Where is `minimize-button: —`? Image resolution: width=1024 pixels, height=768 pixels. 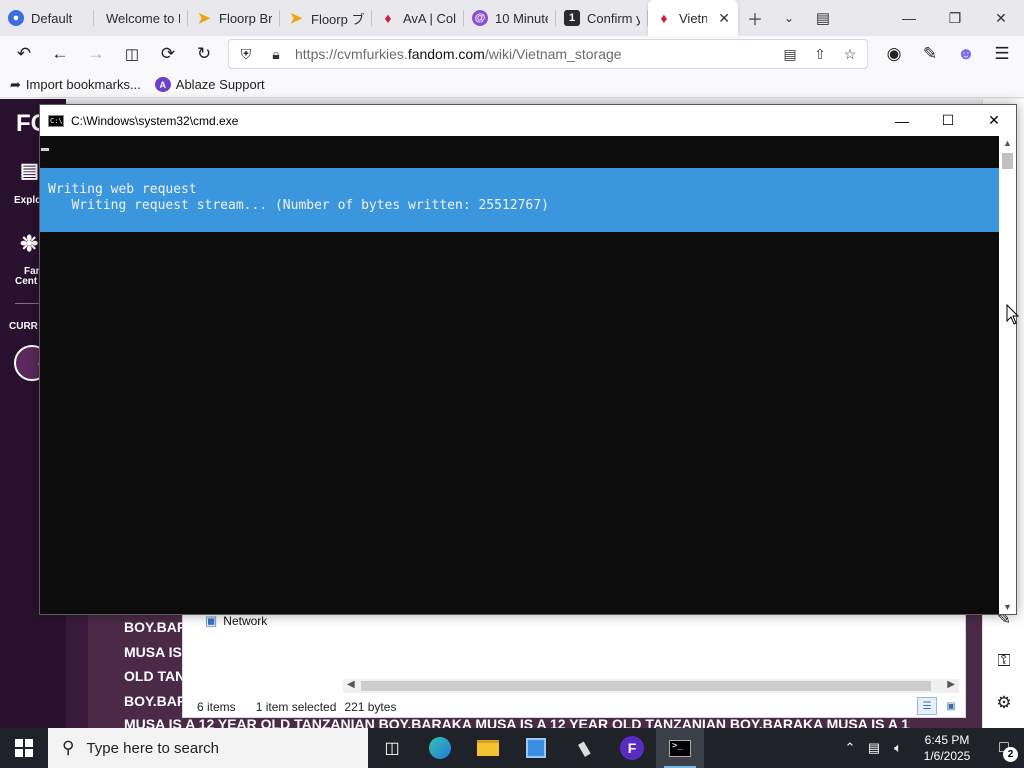 minimize-button: — is located at coordinates (909, 18).